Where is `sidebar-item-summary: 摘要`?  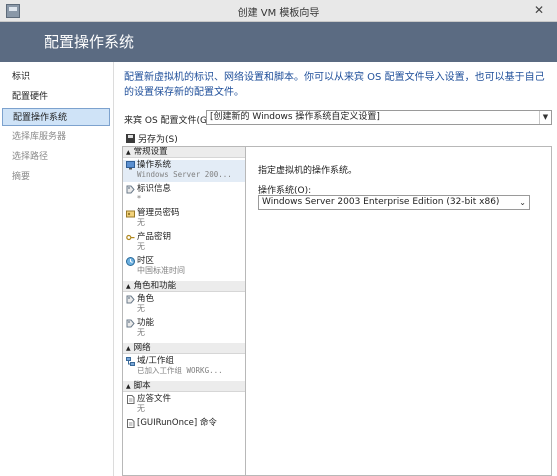 sidebar-item-summary: 摘要 is located at coordinates (21, 177).